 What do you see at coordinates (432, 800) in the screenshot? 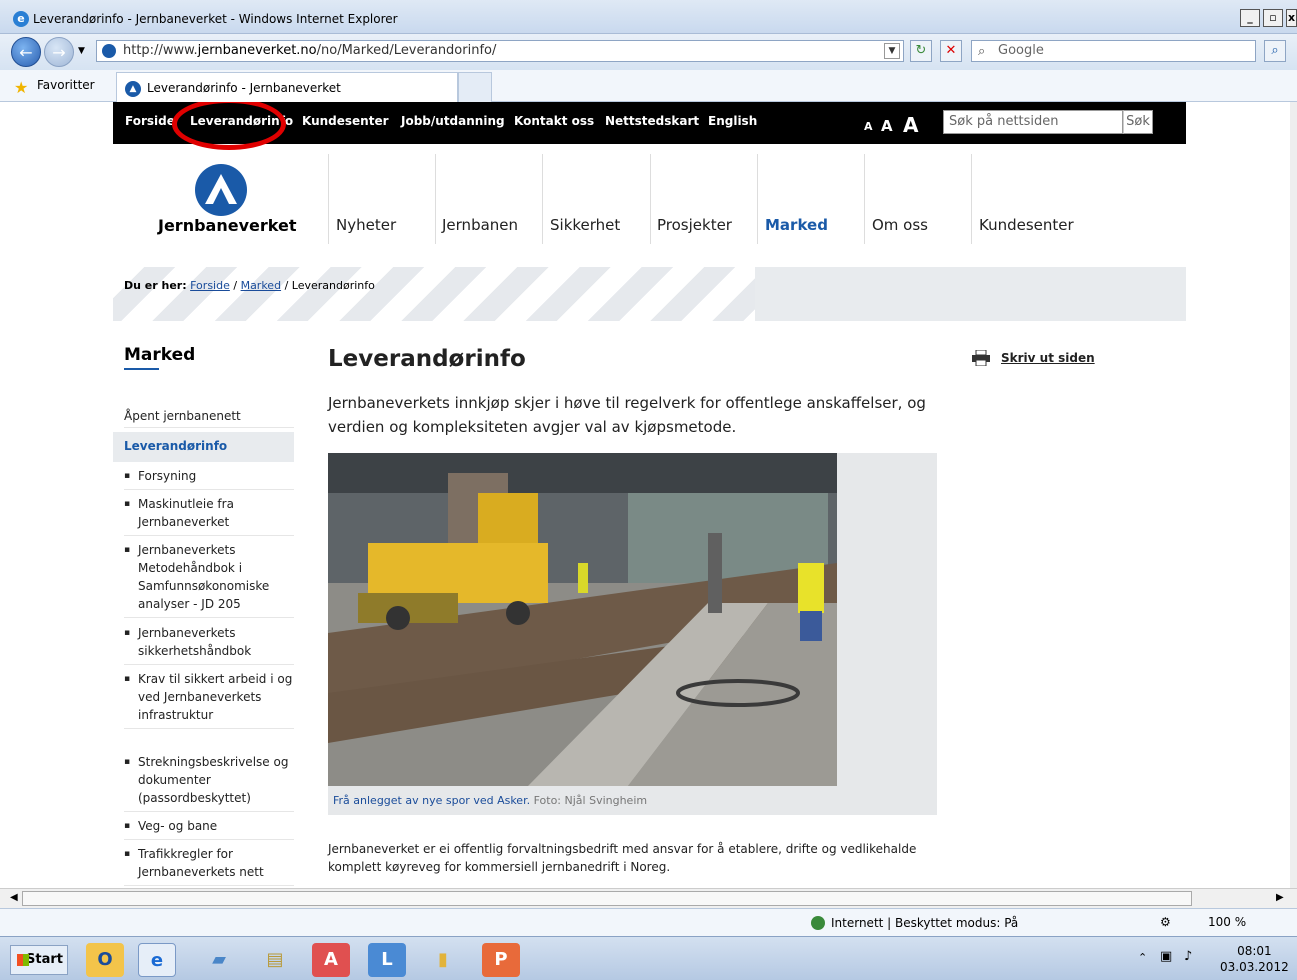
I see `caption-text: Frå anlegget av nye spor ved Asker.` at bounding box center [432, 800].